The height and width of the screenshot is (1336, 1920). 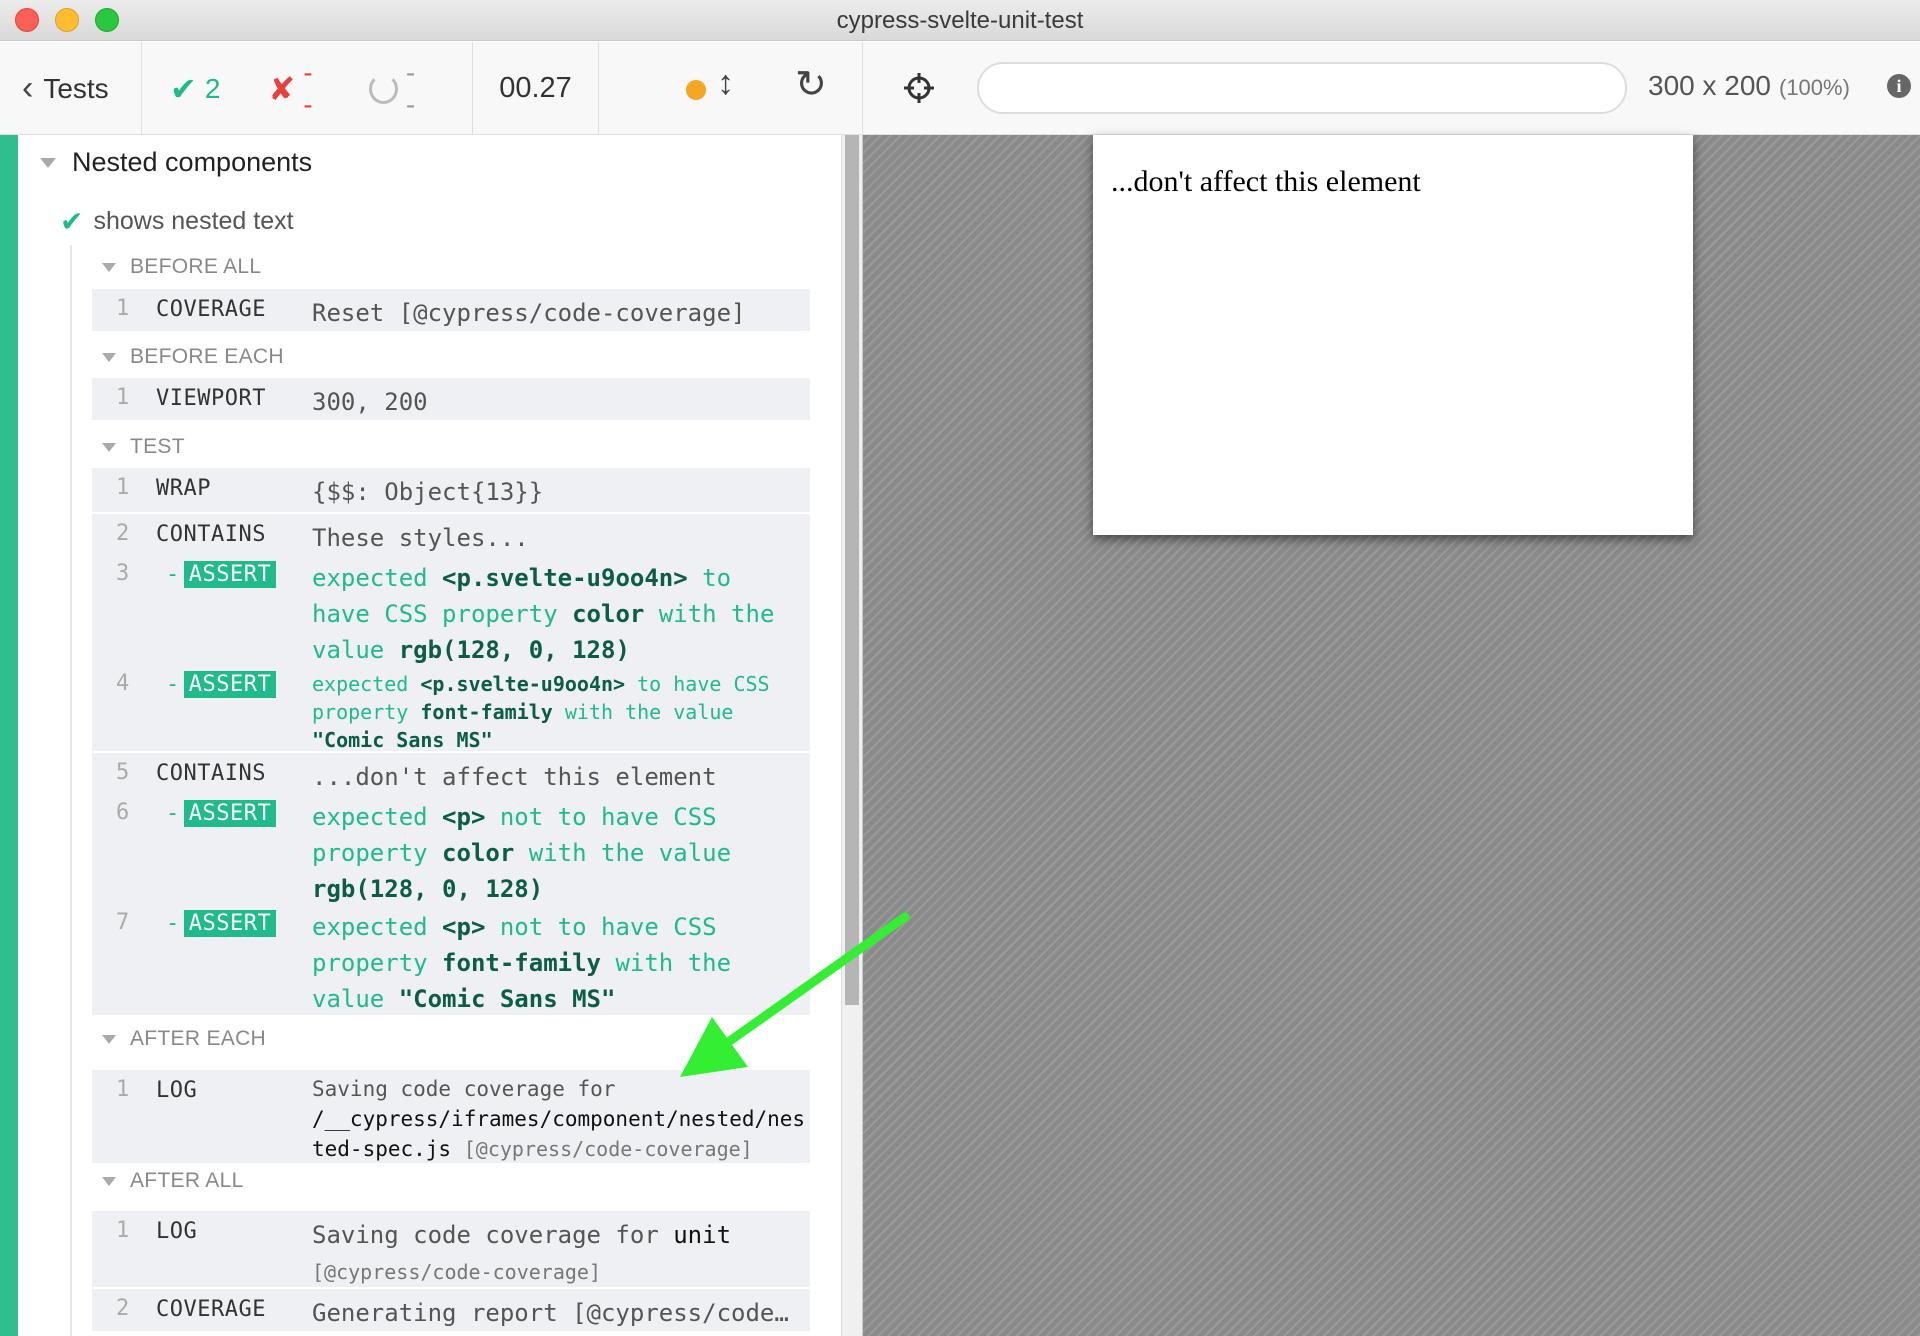 What do you see at coordinates (1266, 181) in the screenshot?
I see `aut-text: ...don't affect this element` at bounding box center [1266, 181].